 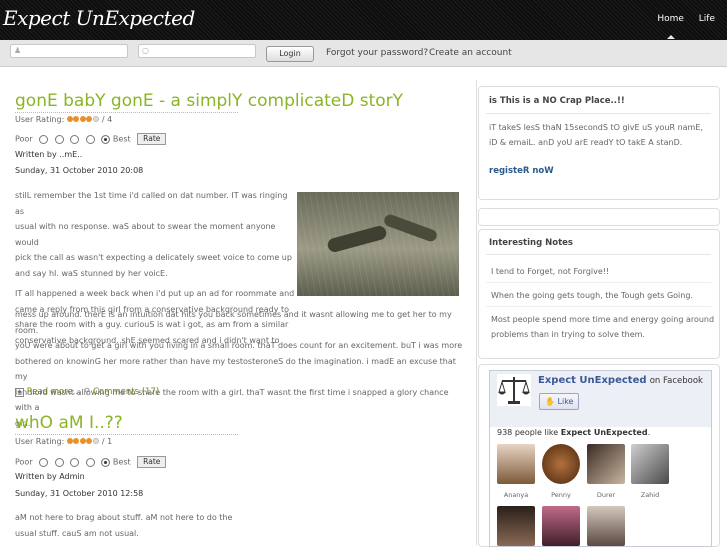 I want to click on lock-icon: ○, so click(x=145, y=50).